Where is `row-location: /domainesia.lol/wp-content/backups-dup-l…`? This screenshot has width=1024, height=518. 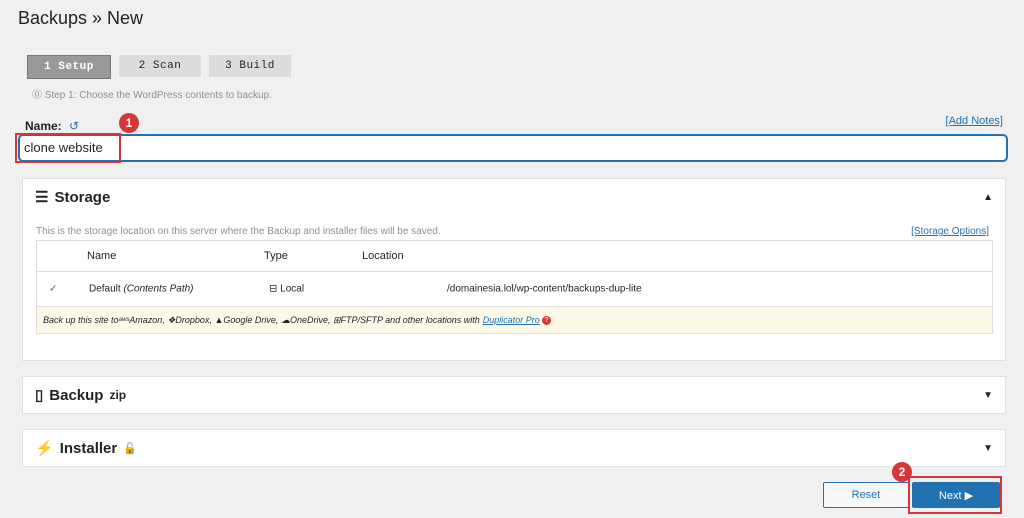
row-location: /domainesia.lol/wp-content/backups-dup-l… is located at coordinates (544, 289).